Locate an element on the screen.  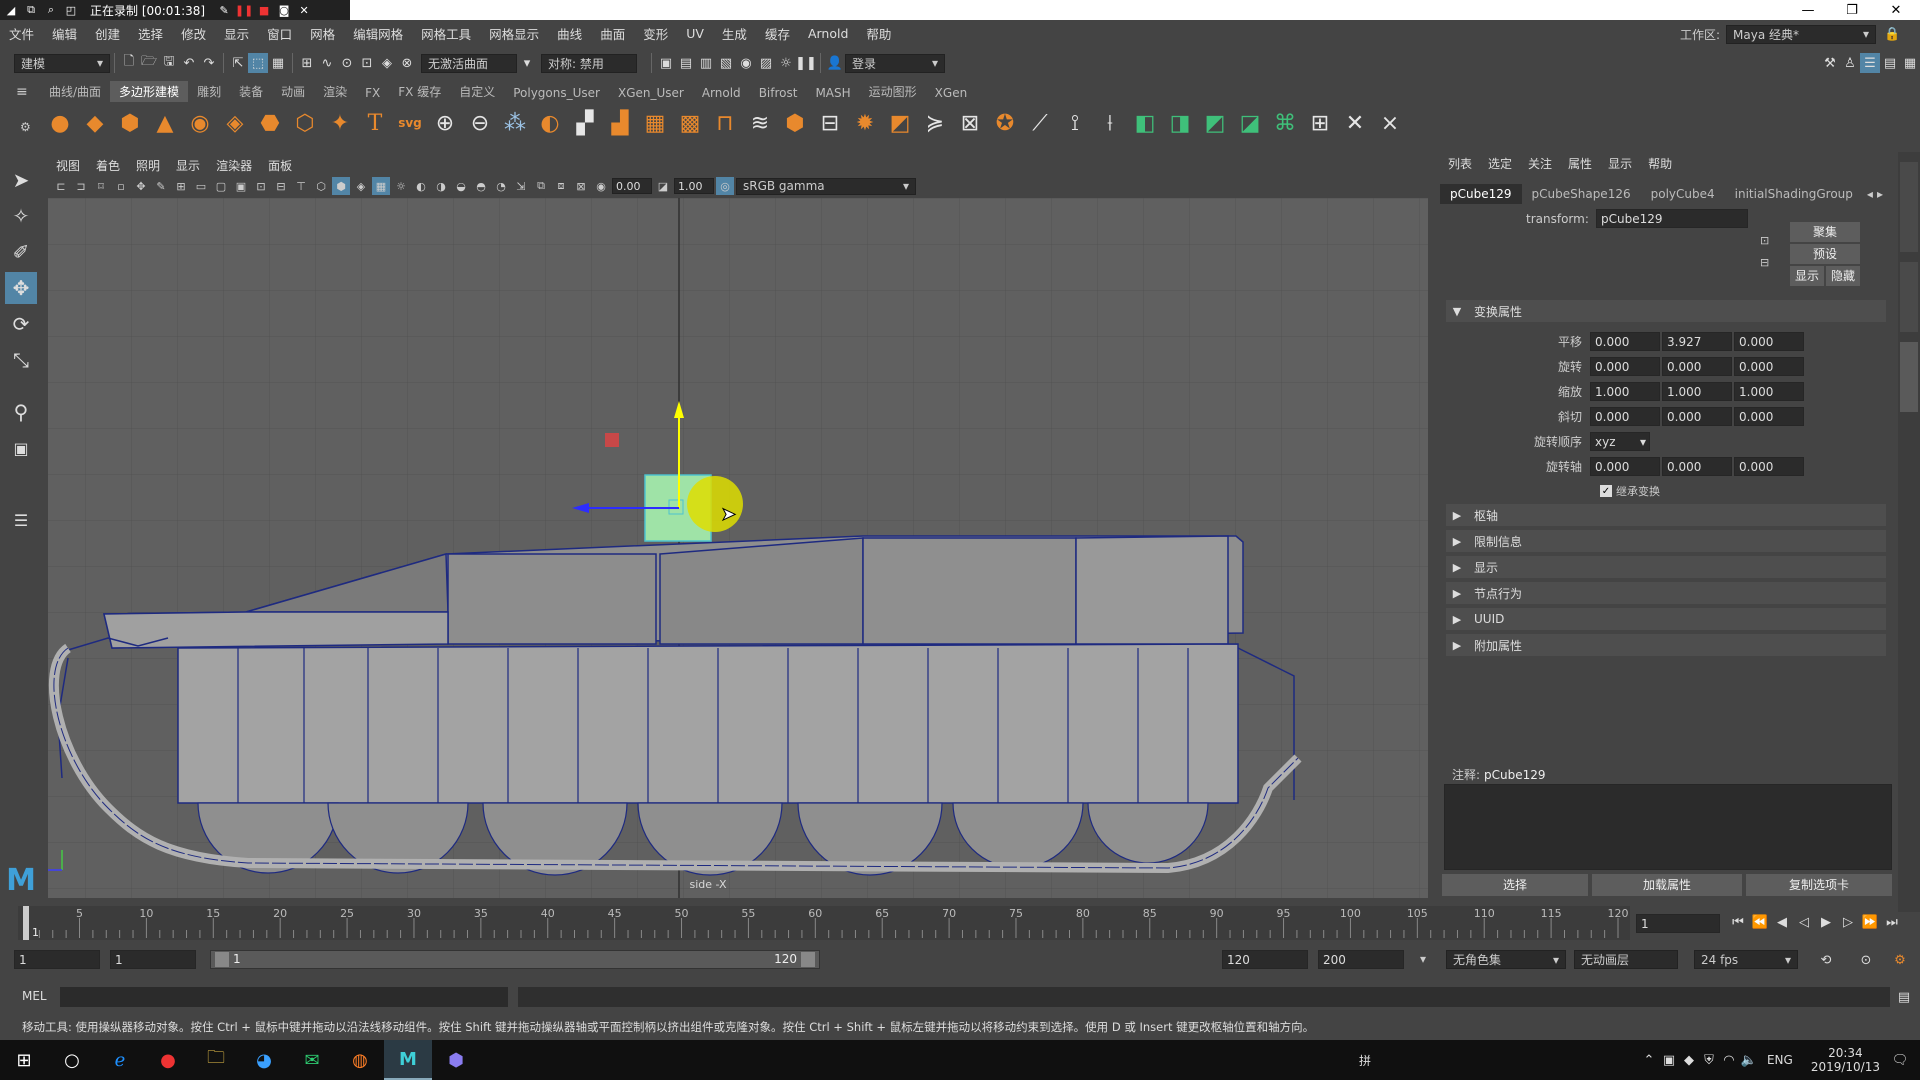
new-scene-icon: 🗋 is located at coordinates (129, 63).